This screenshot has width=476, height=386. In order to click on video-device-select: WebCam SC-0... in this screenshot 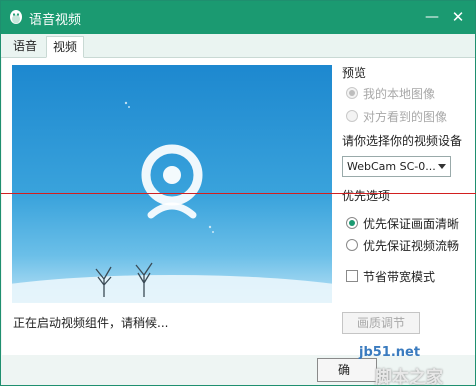, I will do `click(396, 166)`.